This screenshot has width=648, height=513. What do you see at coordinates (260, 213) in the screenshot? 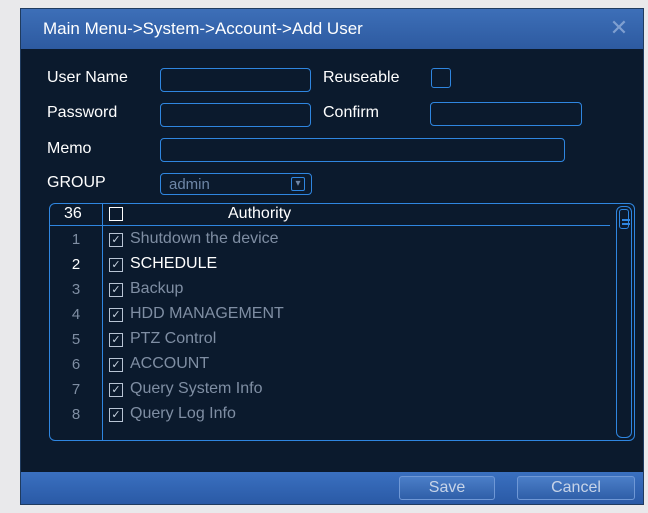
I see `authority-header-title: Authority` at bounding box center [260, 213].